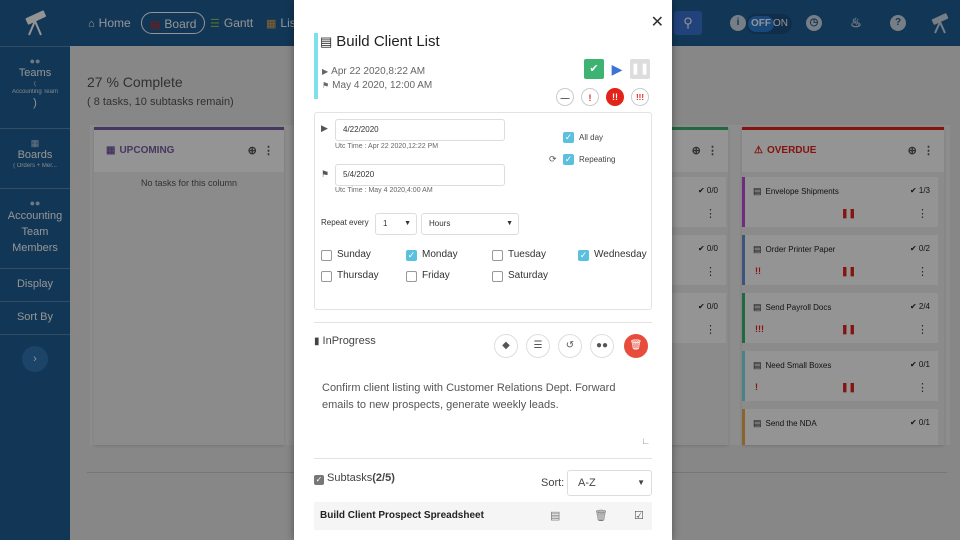 The height and width of the screenshot is (540, 960). I want to click on end-utc-time: Utc Time : May 4 2020,4:00 AM, so click(384, 190).